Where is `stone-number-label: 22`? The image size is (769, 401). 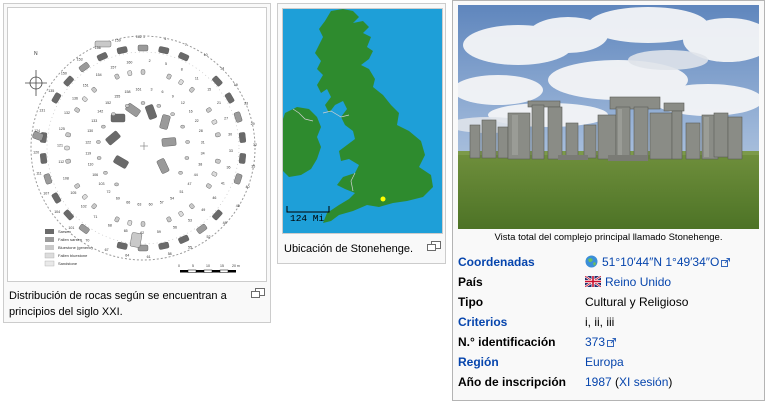
stone-number-label: 22 is located at coordinates (197, 121).